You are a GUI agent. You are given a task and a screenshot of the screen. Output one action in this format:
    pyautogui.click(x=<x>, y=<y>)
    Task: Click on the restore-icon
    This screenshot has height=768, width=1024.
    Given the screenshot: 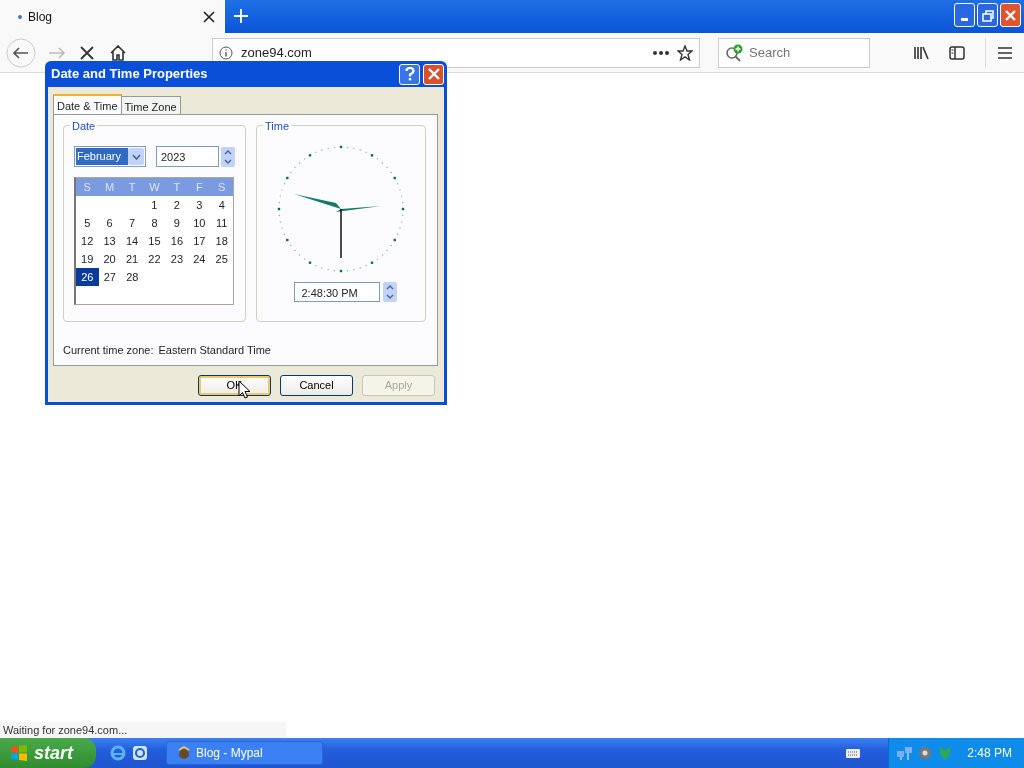 What is the action you would take?
    pyautogui.click(x=987, y=15)
    